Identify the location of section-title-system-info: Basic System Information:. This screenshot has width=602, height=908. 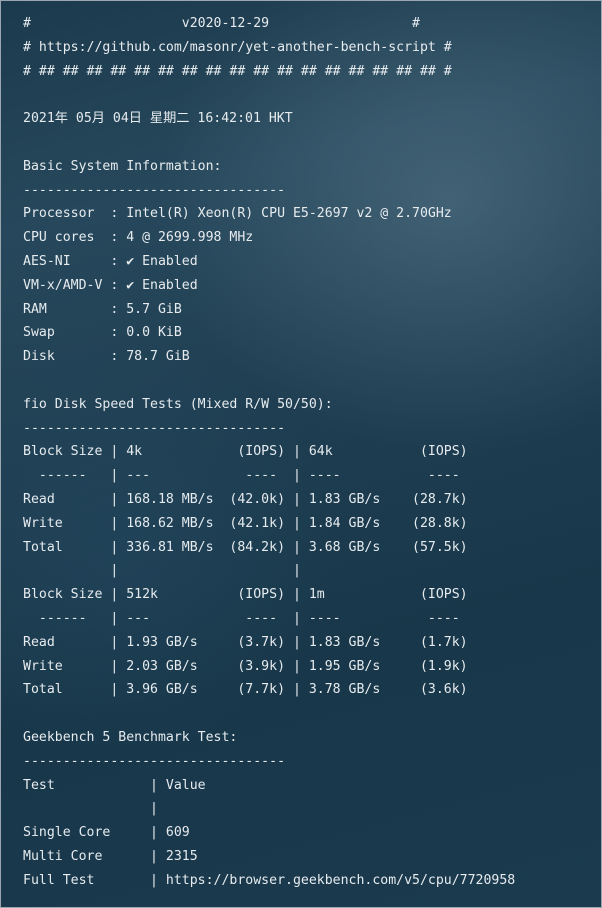
(122, 166).